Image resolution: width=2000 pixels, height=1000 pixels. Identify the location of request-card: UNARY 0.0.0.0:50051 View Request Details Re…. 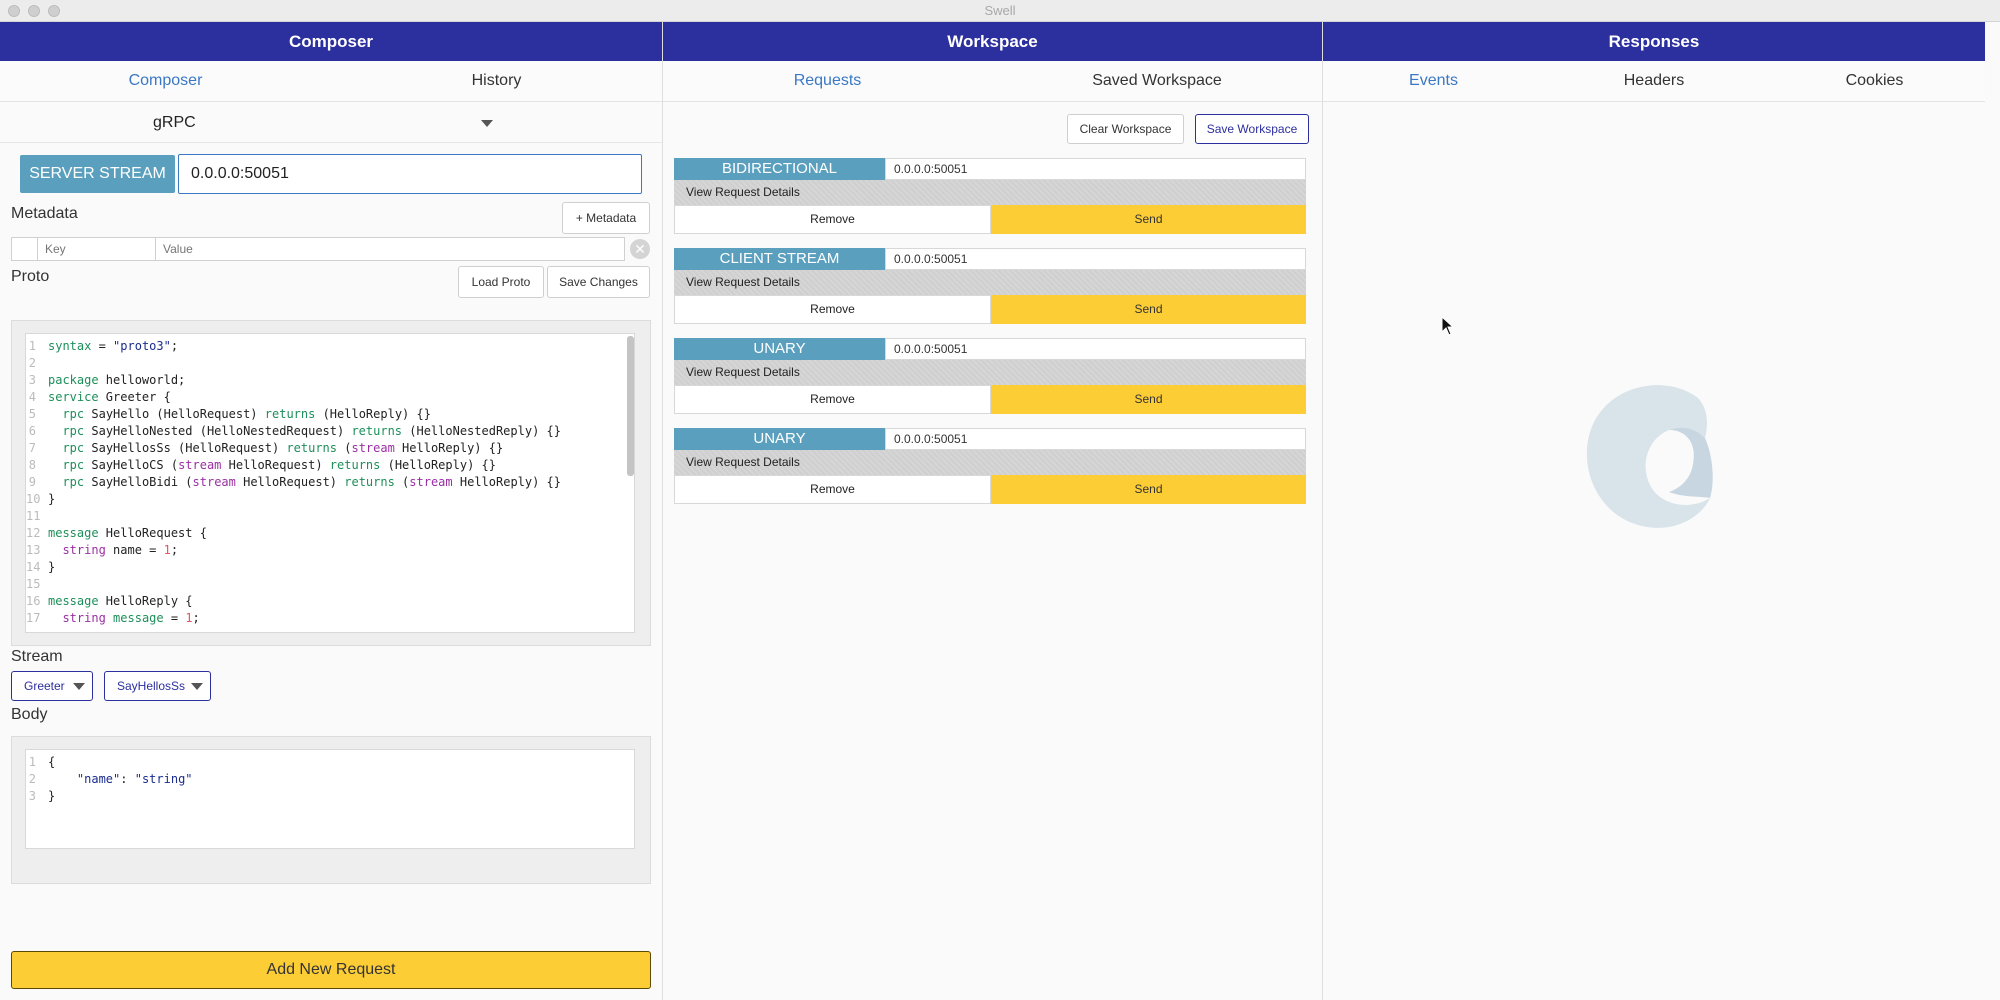
(990, 467).